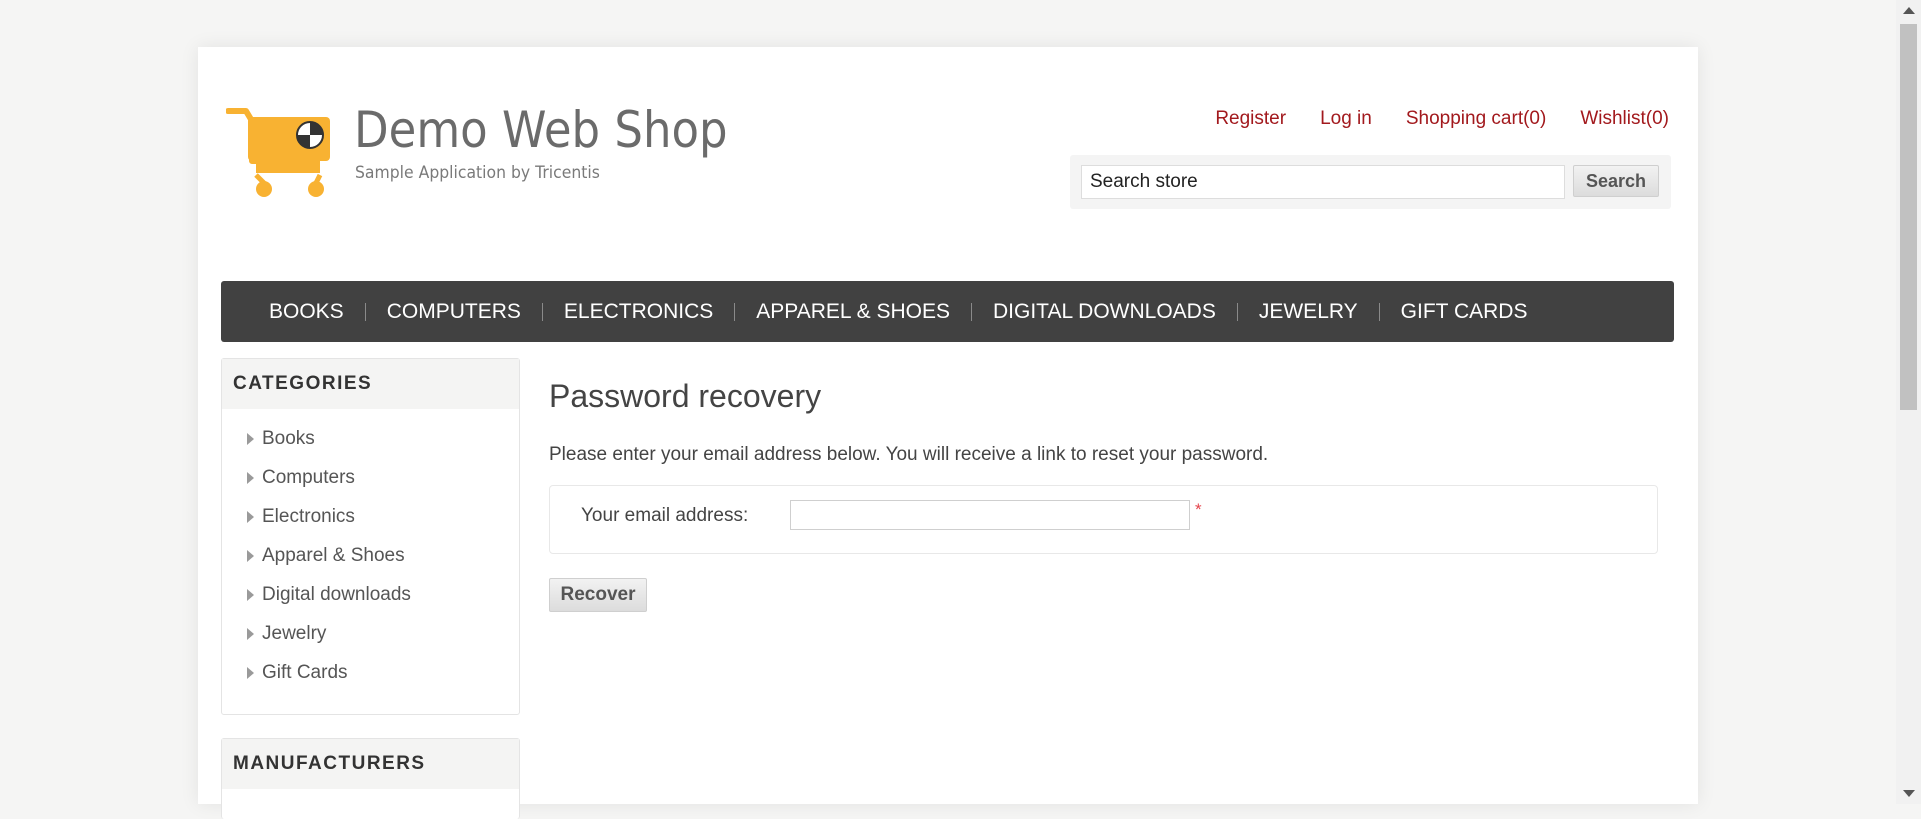  What do you see at coordinates (1346, 119) in the screenshot?
I see `login-link: Log in` at bounding box center [1346, 119].